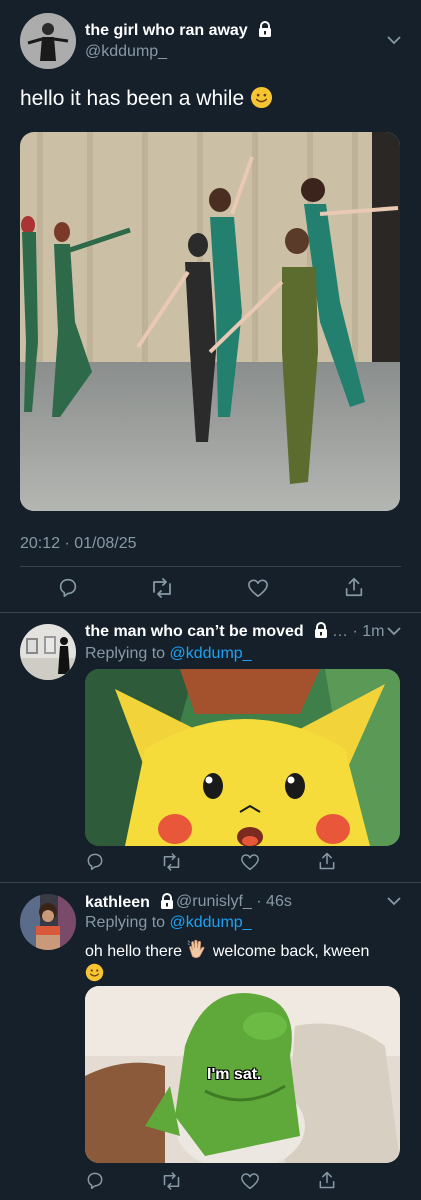 Image resolution: width=421 pixels, height=1200 pixels. What do you see at coordinates (234, 1074) in the screenshot?
I see `kermit-caption: I'm sat.` at bounding box center [234, 1074].